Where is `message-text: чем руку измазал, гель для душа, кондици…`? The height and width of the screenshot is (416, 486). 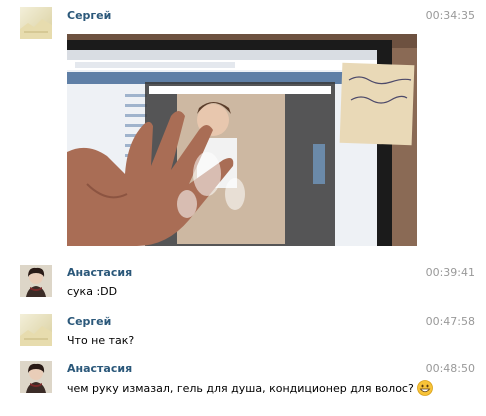 message-text: чем руку измазал, гель для душа, кондици… is located at coordinates (240, 388).